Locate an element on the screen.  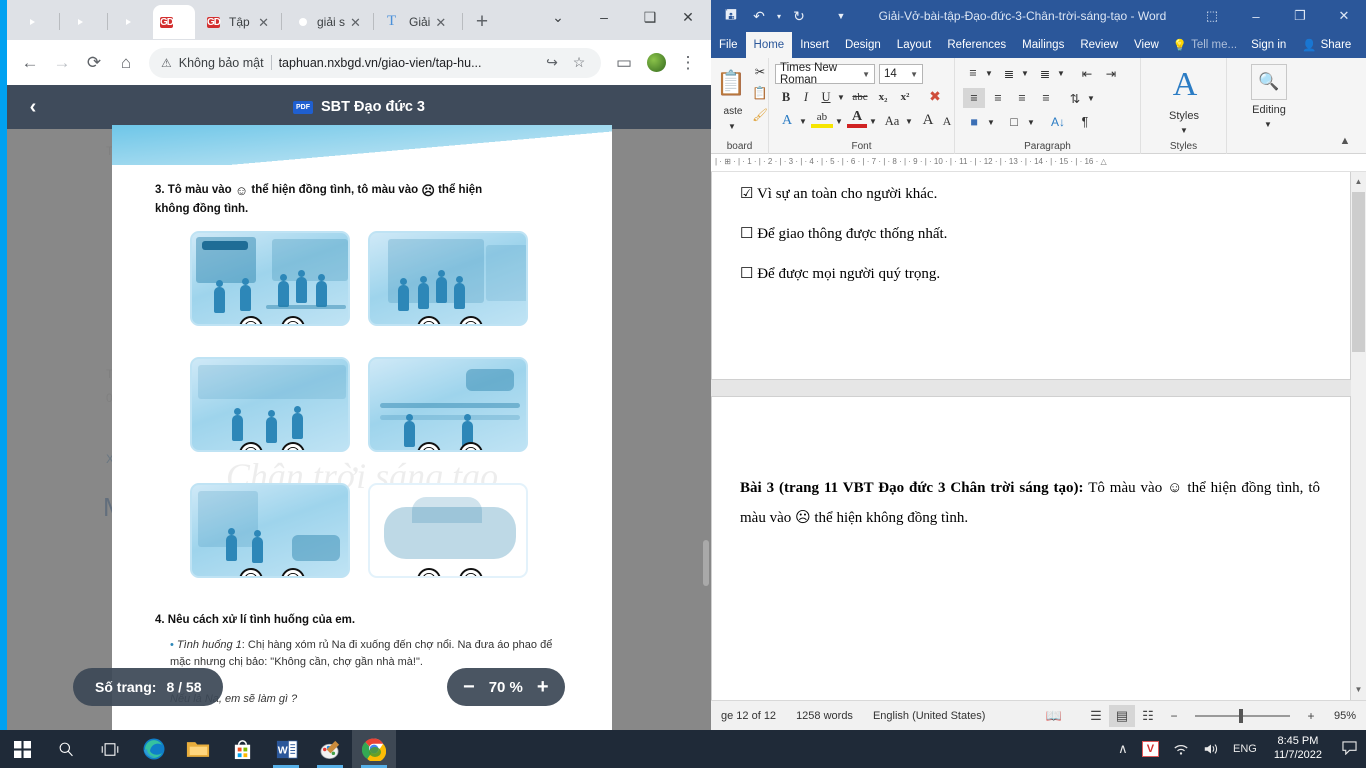
align-right-icon: ≡ is located at coordinates (1022, 98).